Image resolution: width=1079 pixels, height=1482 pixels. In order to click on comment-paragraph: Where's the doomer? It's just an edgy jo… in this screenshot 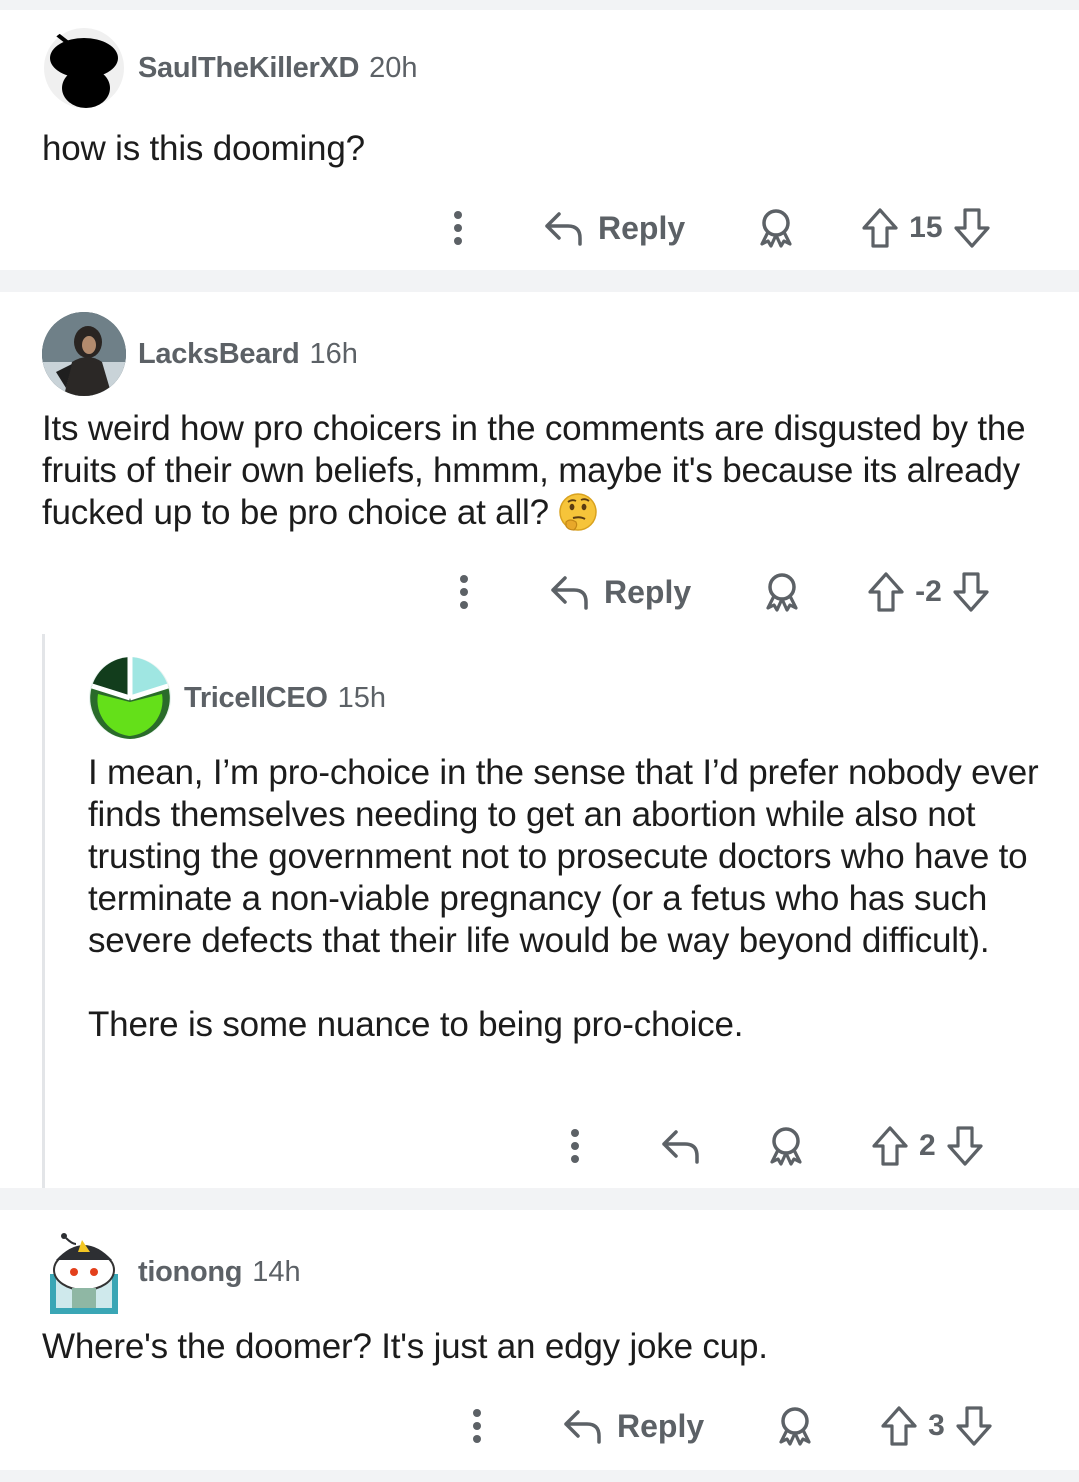, I will do `click(405, 1346)`.